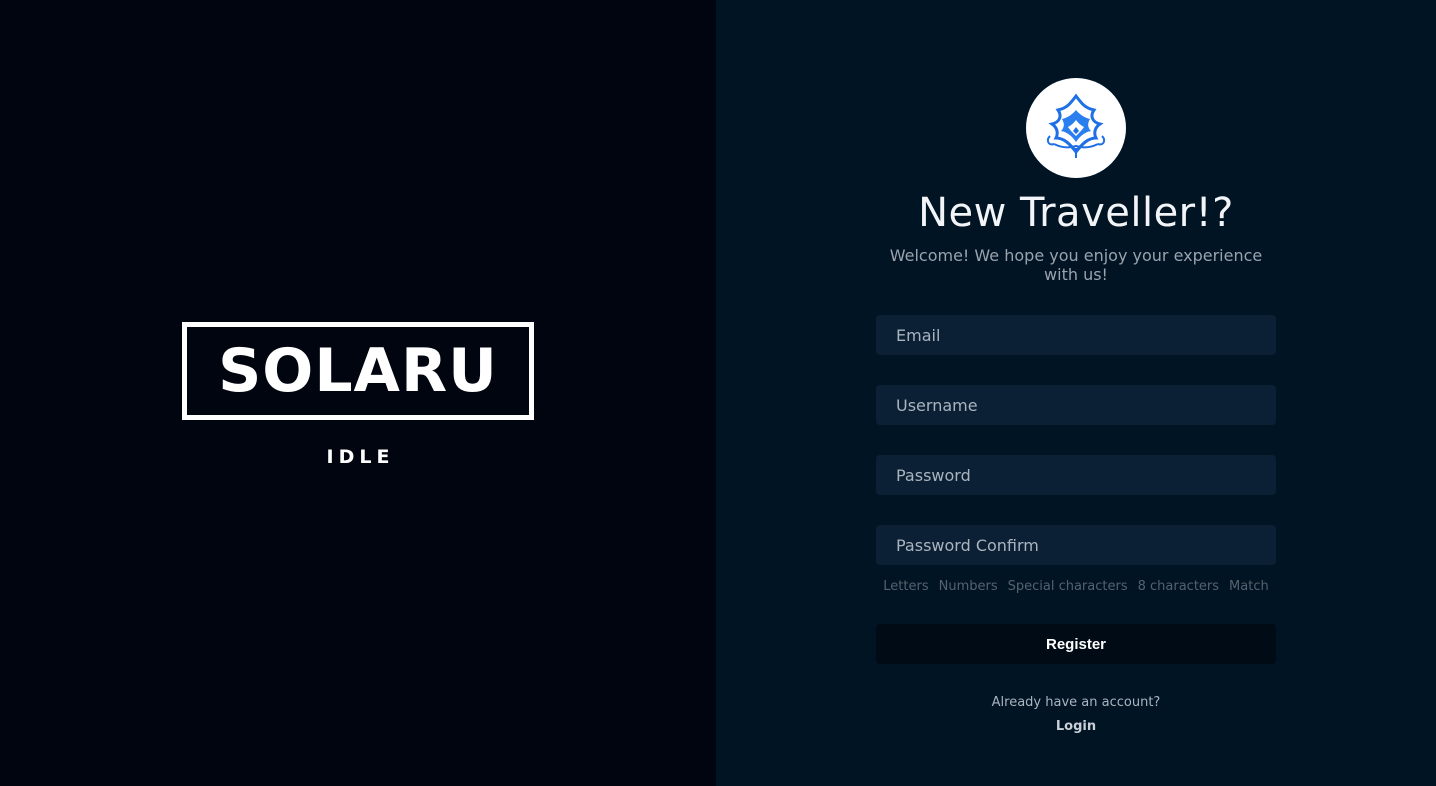 Image resolution: width=1436 pixels, height=786 pixels. Describe the element at coordinates (360, 457) in the screenshot. I see `logo-subtext: IDLE` at that location.